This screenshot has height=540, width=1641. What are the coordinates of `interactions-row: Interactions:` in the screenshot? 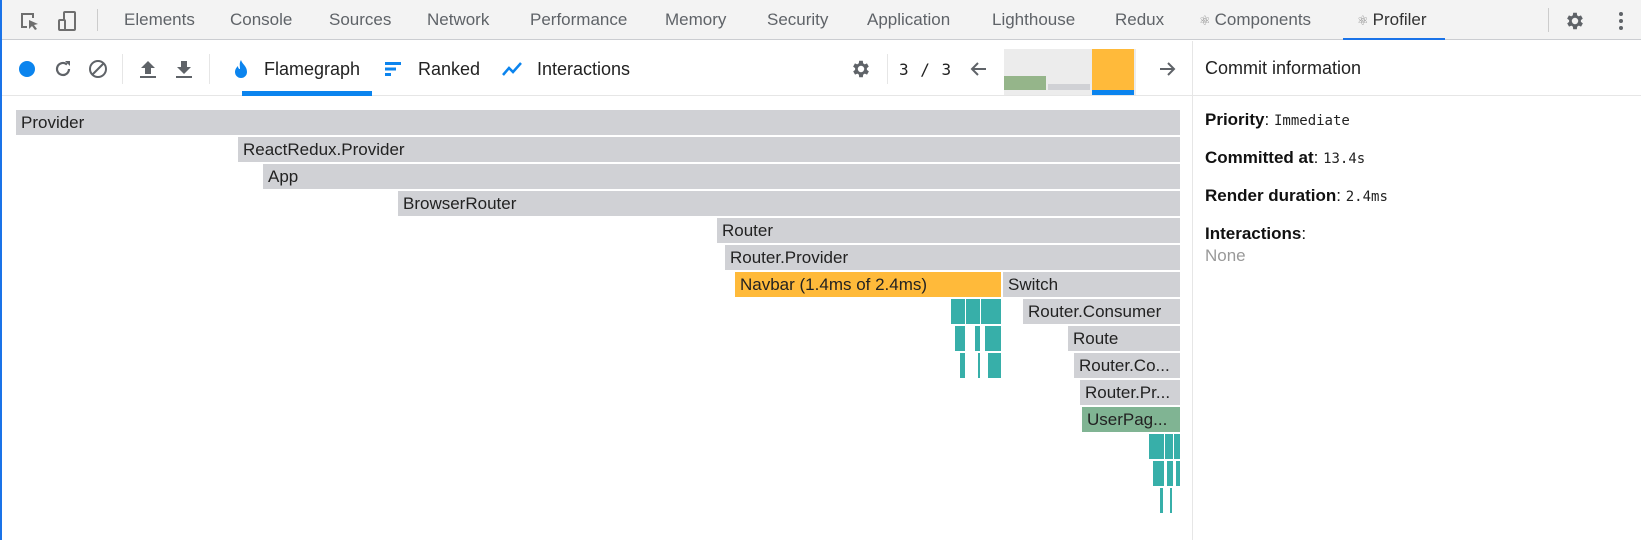 It's located at (1256, 233).